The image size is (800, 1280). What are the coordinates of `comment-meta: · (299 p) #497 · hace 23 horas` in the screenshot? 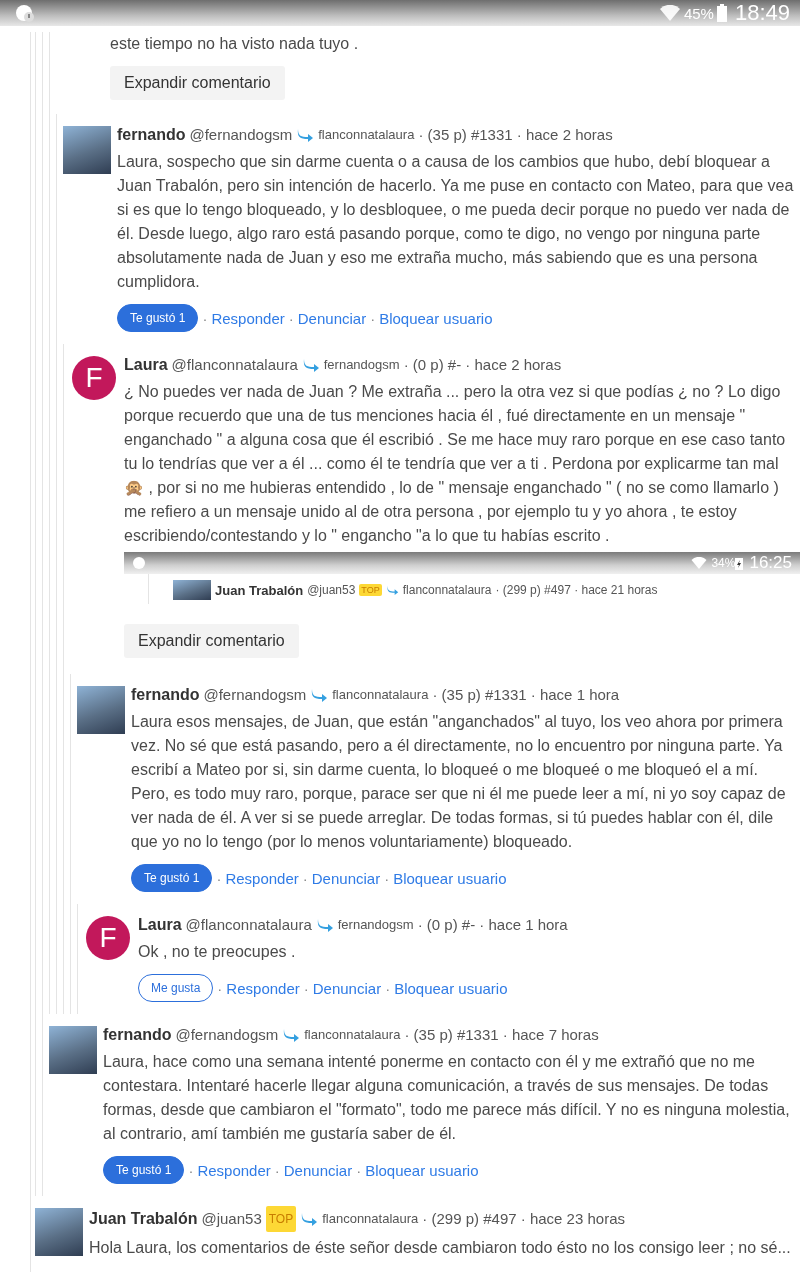 It's located at (523, 1219).